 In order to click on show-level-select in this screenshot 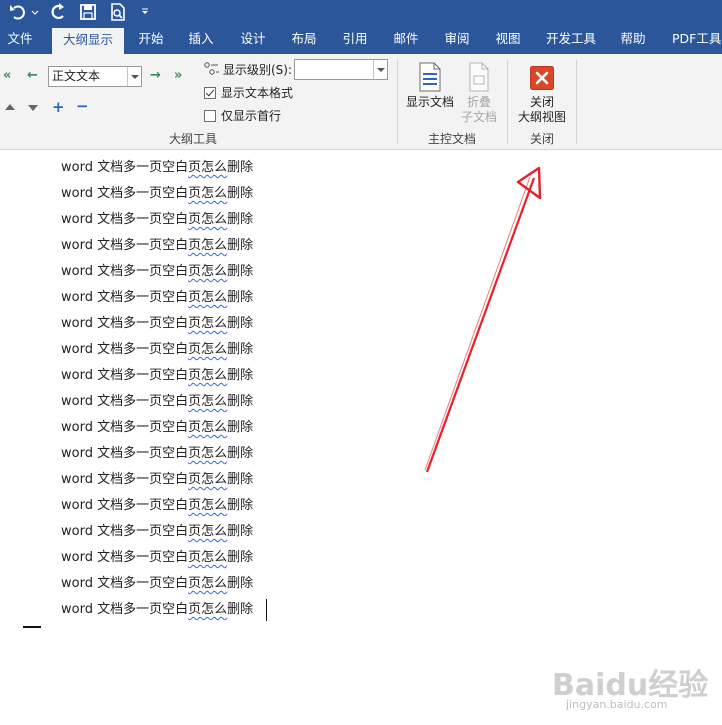, I will do `click(341, 69)`.